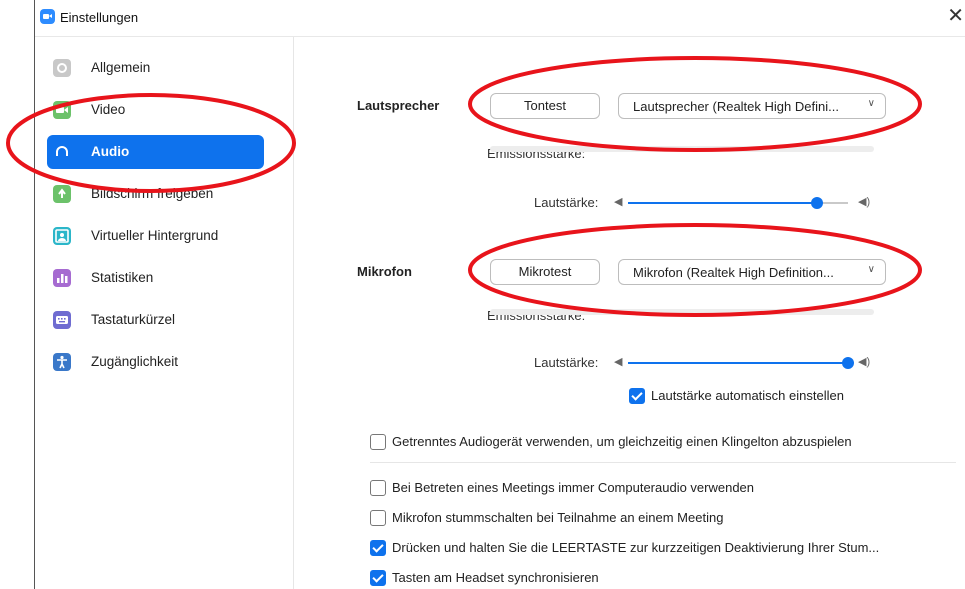 The height and width of the screenshot is (589, 965). What do you see at coordinates (62, 362) in the screenshot?
I see `accessibility-icon` at bounding box center [62, 362].